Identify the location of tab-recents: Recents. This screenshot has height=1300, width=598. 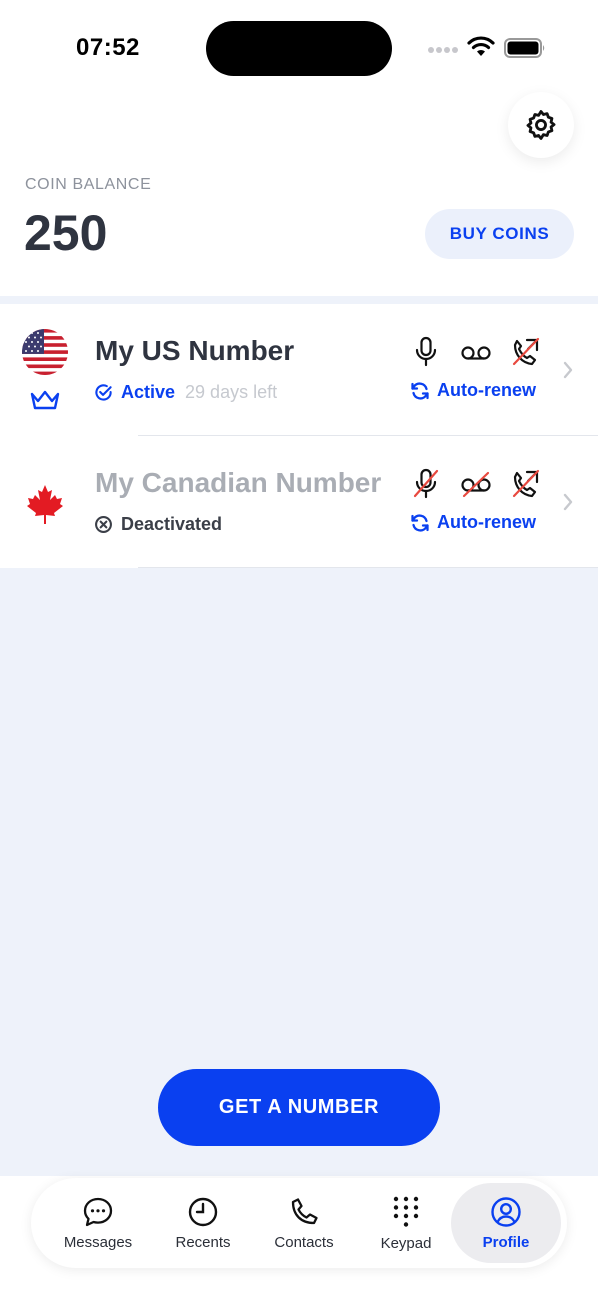
(203, 1223).